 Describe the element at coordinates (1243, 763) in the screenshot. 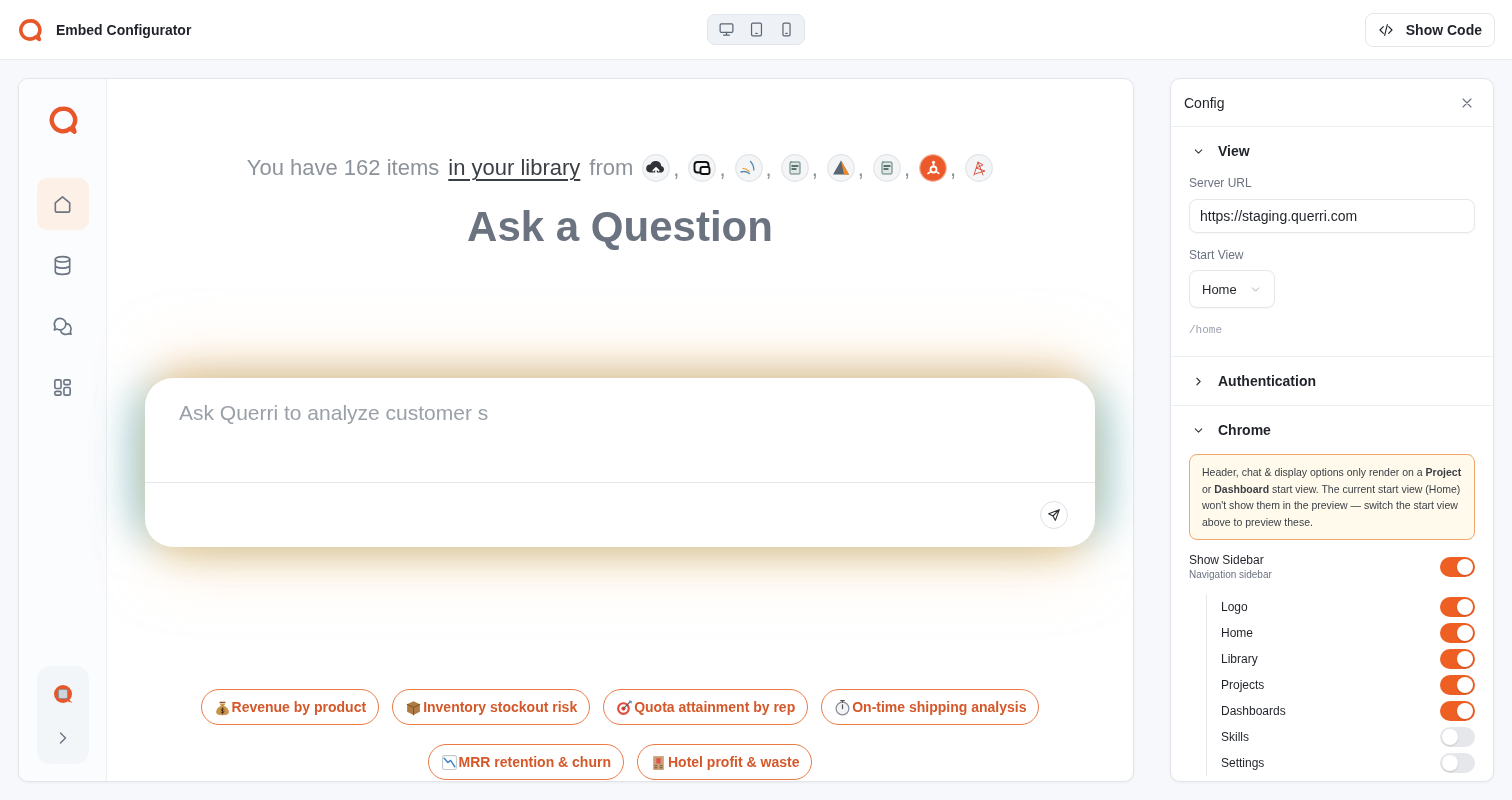

I see `toggle-label: Settings` at that location.